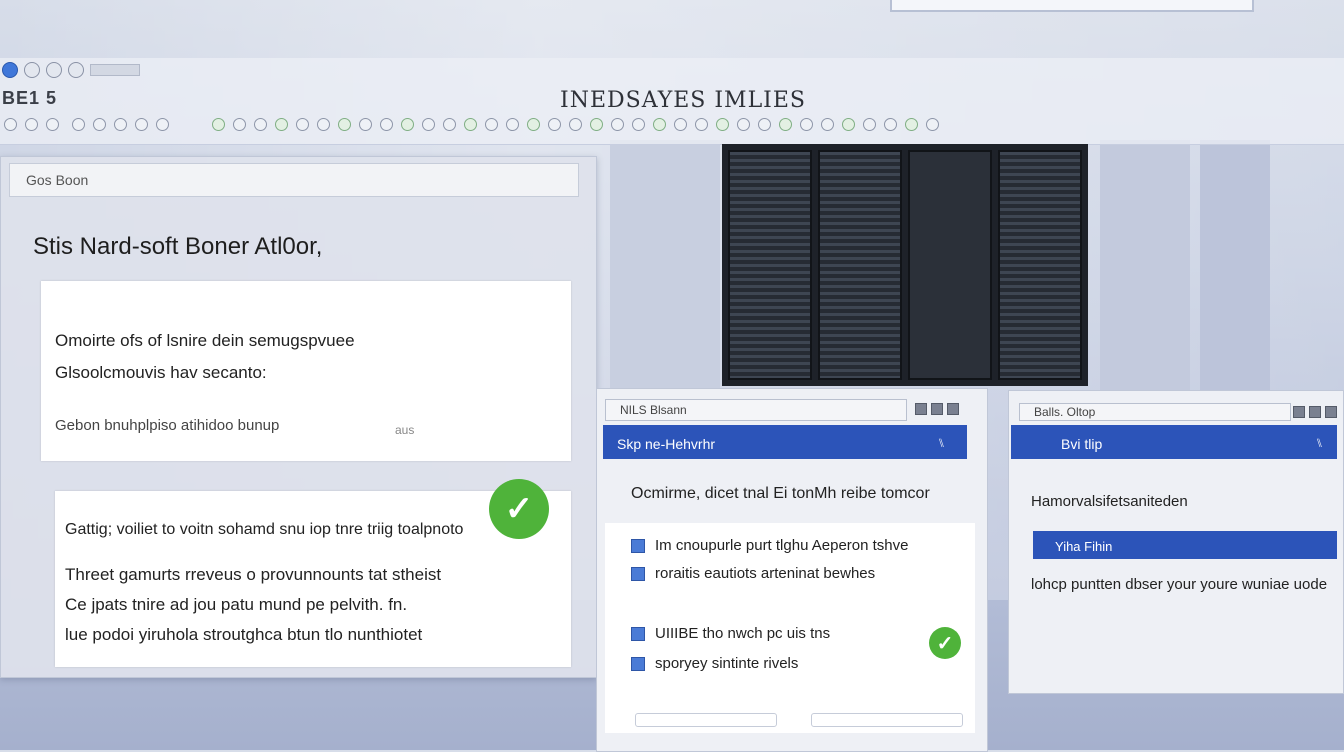 The height and width of the screenshot is (752, 1344). Describe the element at coordinates (727, 663) in the screenshot. I see `list-item-label: sporyey sintinte rivels` at that location.